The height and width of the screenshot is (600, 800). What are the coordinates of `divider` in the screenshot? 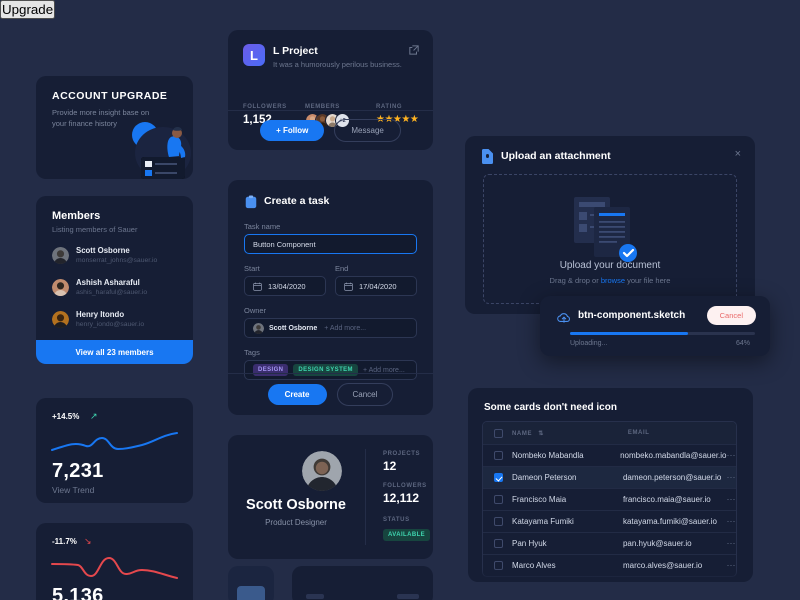 It's located at (365, 497).